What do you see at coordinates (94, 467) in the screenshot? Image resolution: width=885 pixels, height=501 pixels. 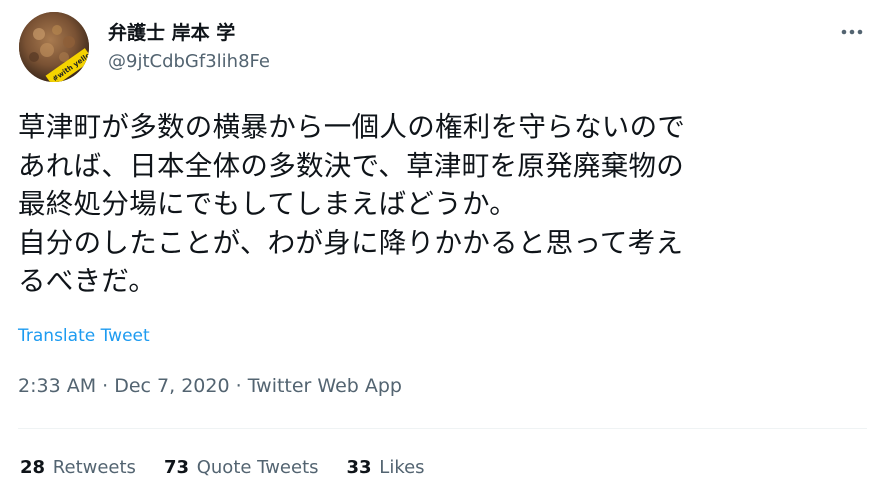 I see `retweets-label: Retweets` at bounding box center [94, 467].